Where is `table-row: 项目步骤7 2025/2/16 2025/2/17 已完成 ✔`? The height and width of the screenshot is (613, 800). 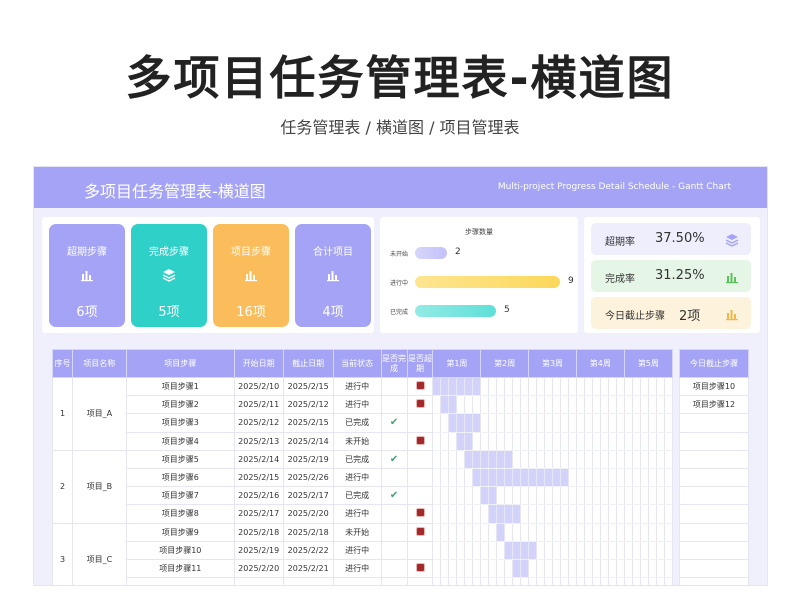
table-row: 项目步骤7 2025/2/16 2025/2/17 已完成 ✔ is located at coordinates (363, 496).